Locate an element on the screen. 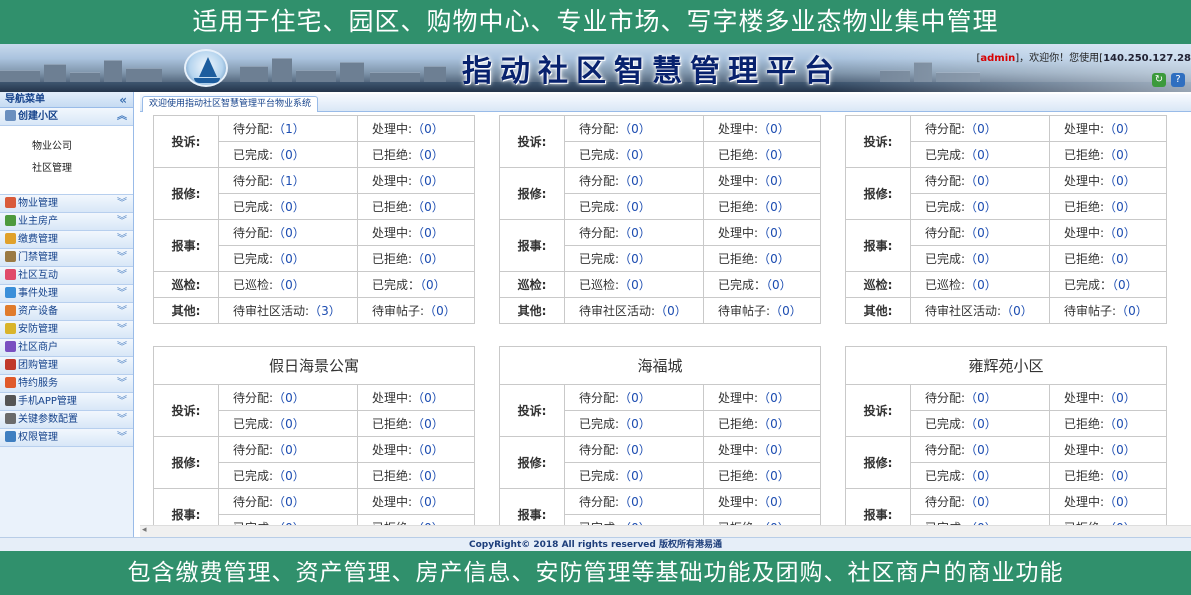 This screenshot has width=1191, height=595. tab-welcome: 欢迎使用指动社区智慧管理平台物业系统 is located at coordinates (230, 104).